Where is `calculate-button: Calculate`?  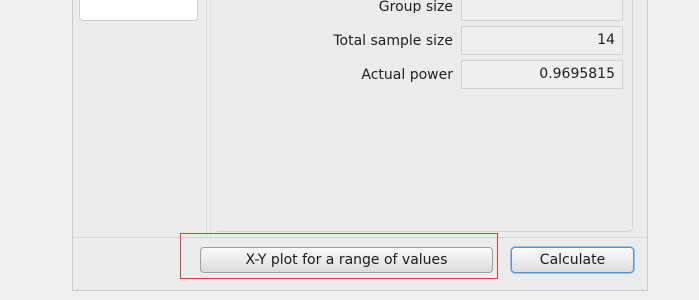 calculate-button: Calculate is located at coordinates (572, 260).